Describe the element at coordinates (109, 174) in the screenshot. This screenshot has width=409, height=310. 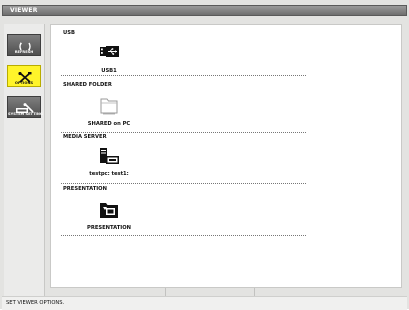
I see `media-server-label: testpc: test1:` at that location.